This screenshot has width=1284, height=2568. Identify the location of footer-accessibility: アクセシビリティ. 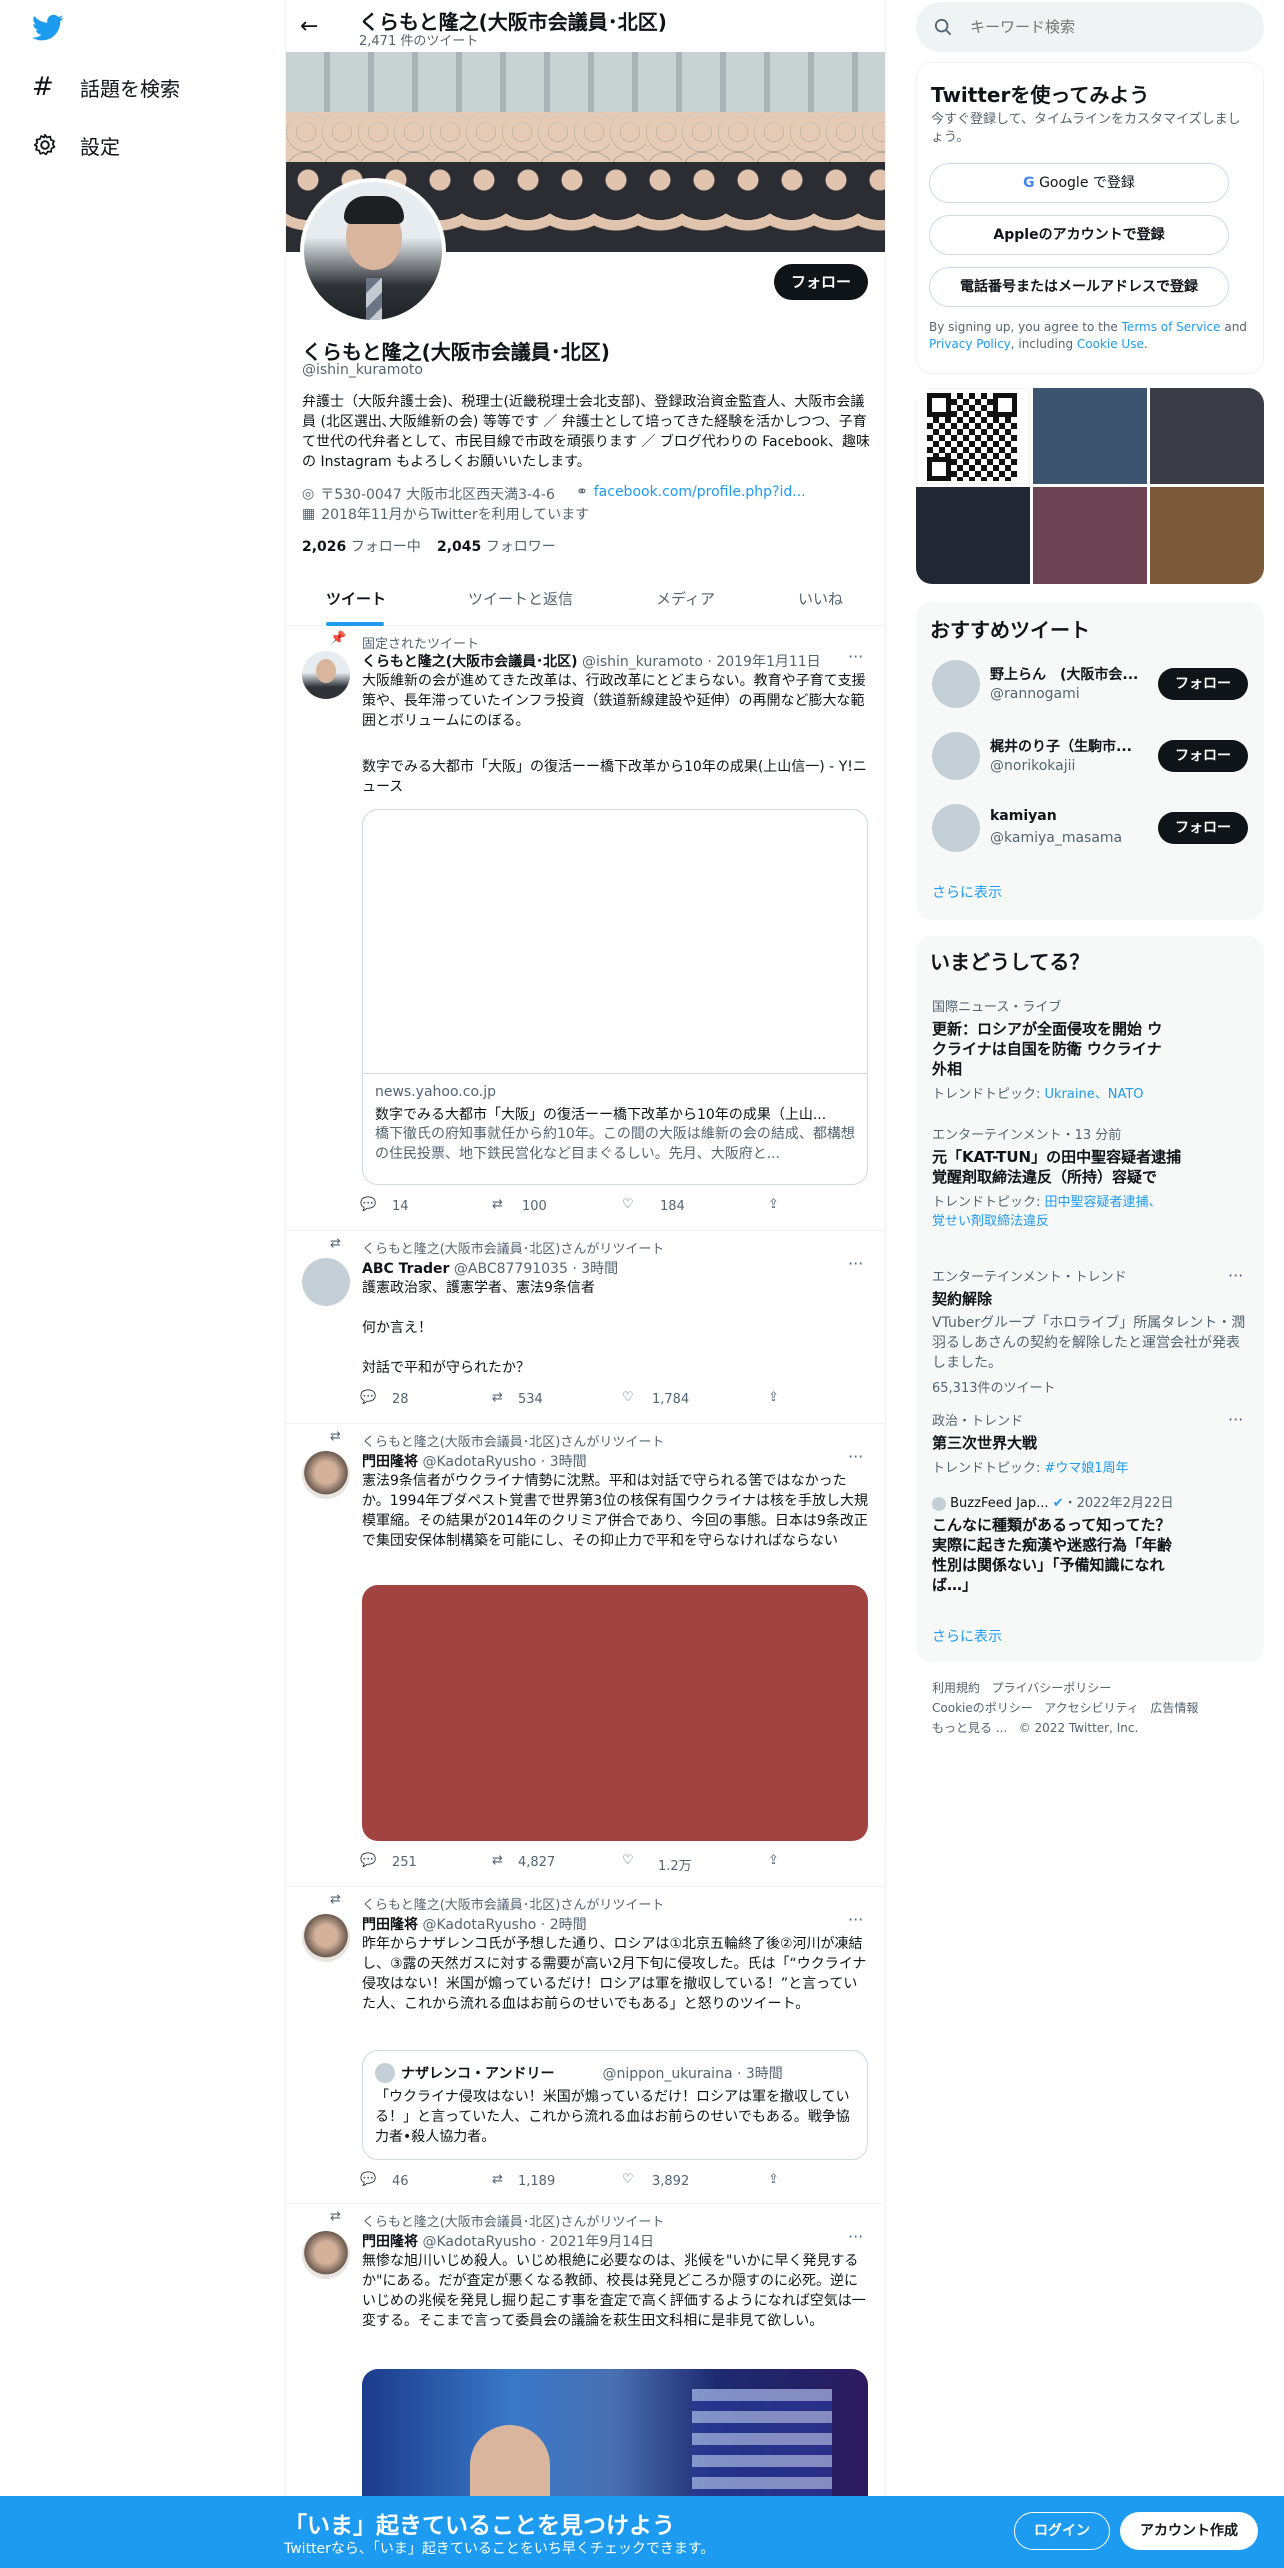
(1091, 1708).